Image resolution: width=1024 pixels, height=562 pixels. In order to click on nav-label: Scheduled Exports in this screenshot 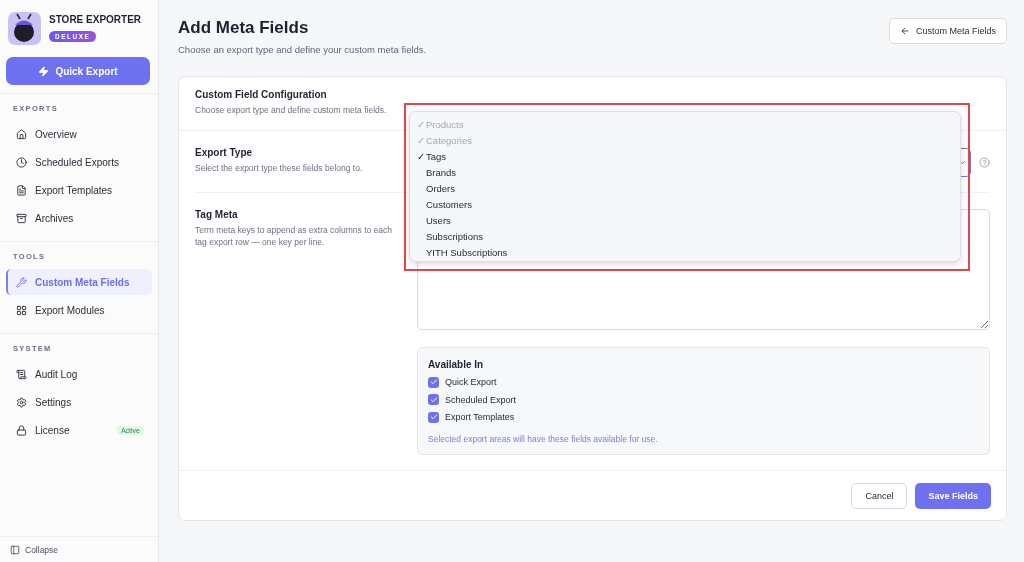, I will do `click(77, 162)`.